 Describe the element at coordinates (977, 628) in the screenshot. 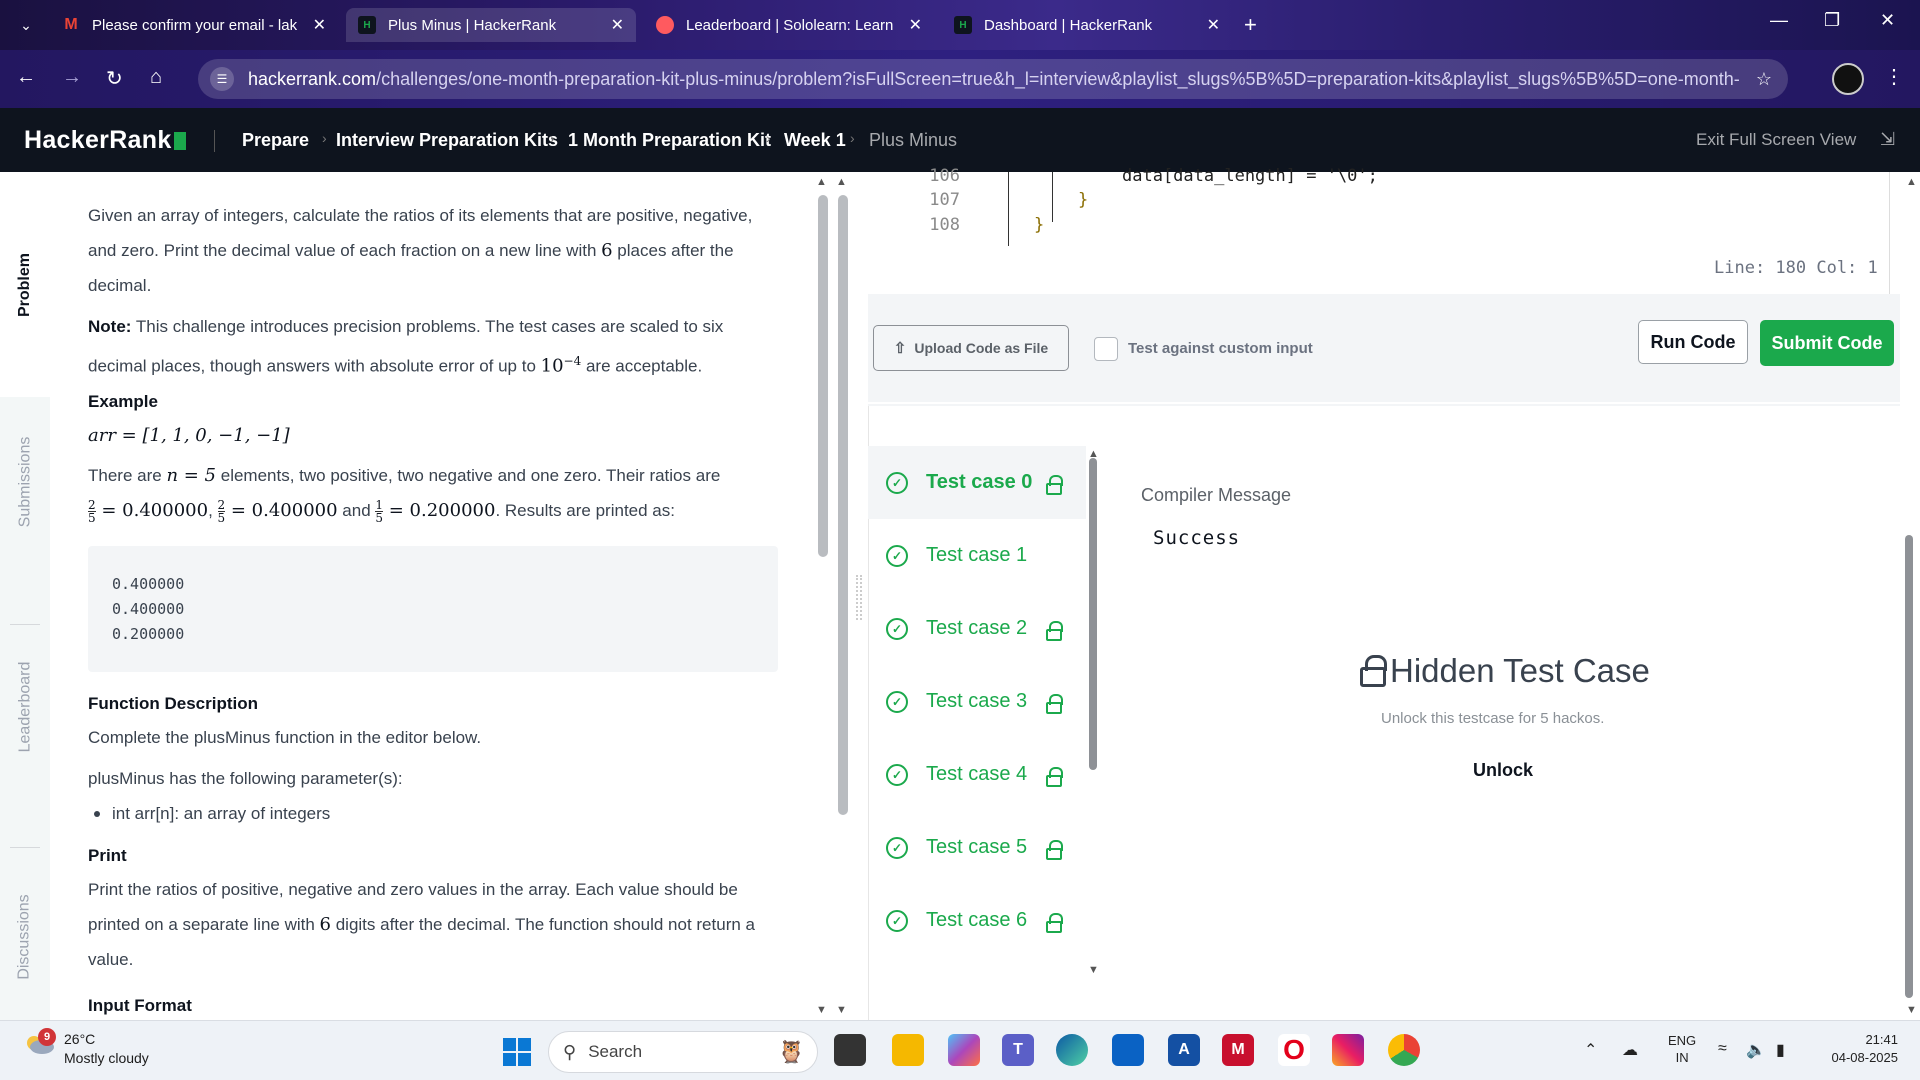

I see `test-case-2: ✓ Test case 2` at that location.